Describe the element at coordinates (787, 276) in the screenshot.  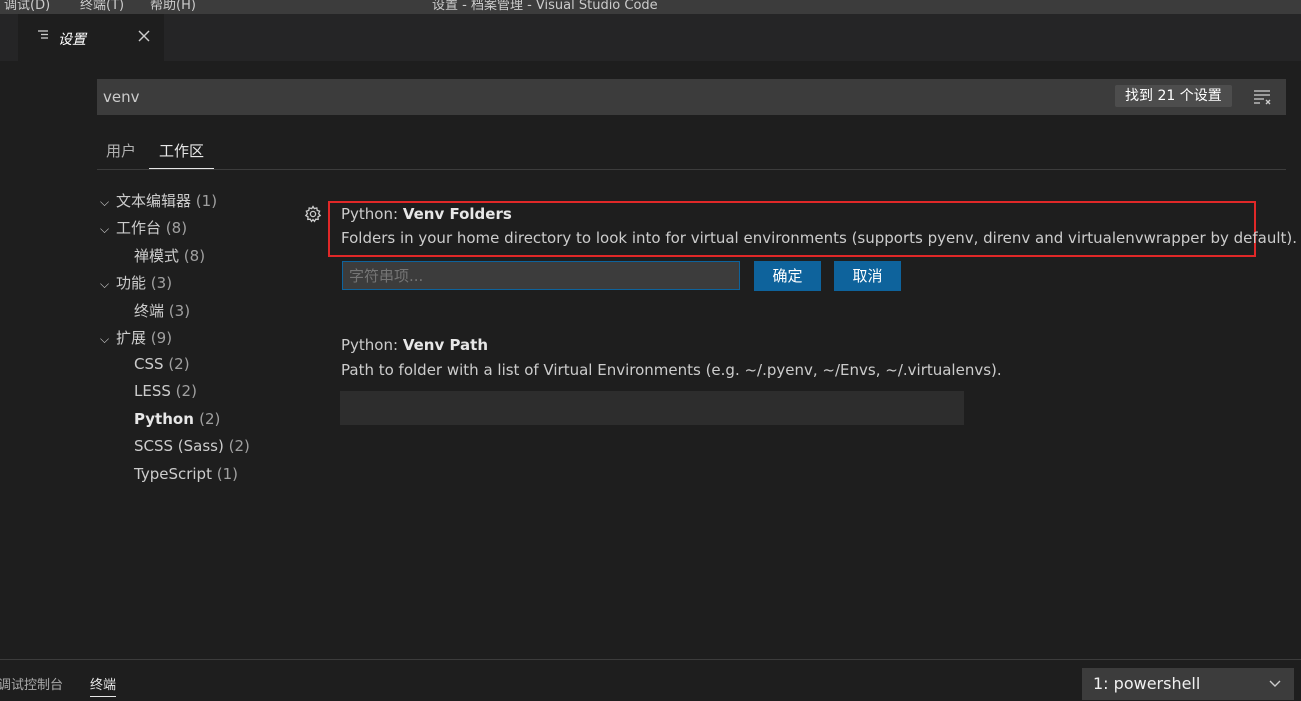
I see `ok-button: 确定` at that location.